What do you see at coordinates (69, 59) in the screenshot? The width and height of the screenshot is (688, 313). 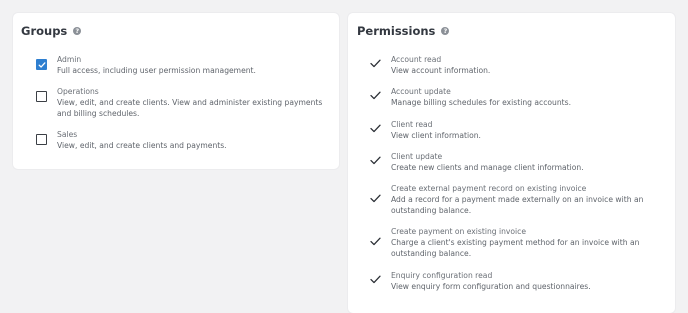 I see `group-name: Admin` at bounding box center [69, 59].